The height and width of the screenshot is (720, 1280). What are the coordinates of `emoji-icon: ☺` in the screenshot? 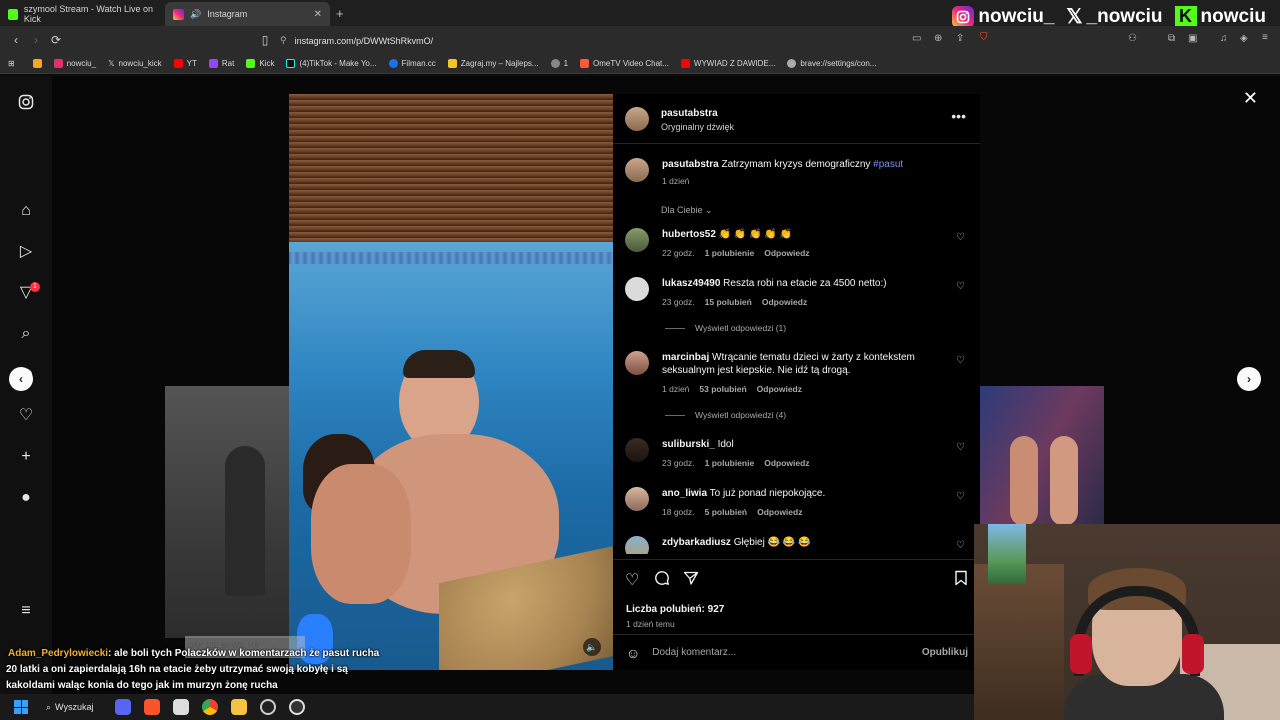 It's located at (633, 653).